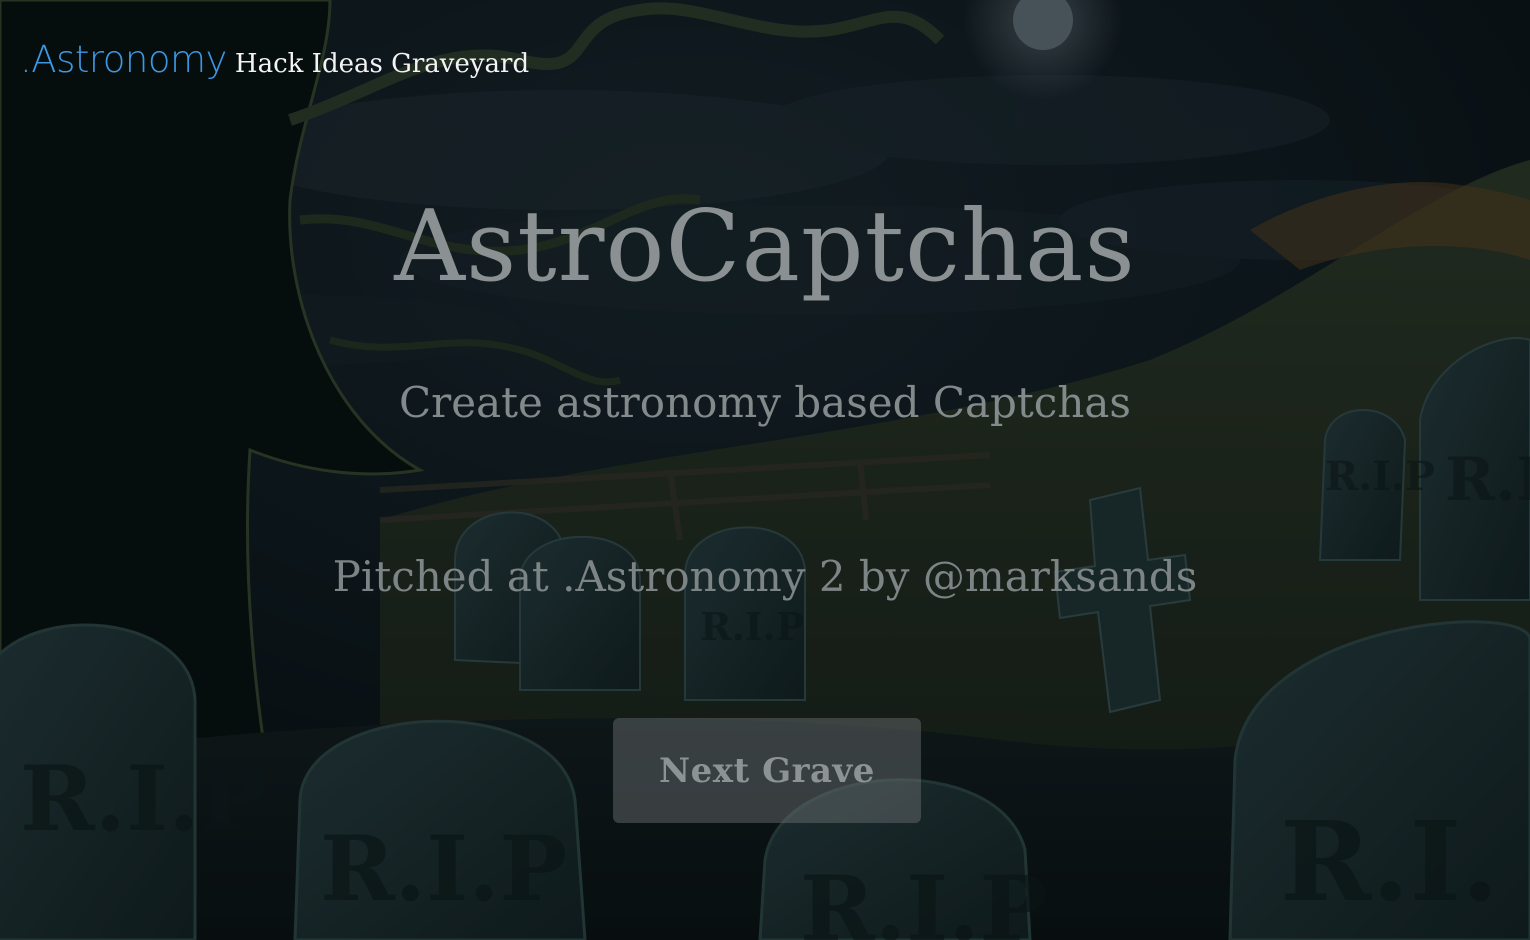  I want to click on idea-description: Create astronomy based Captchas, so click(765, 402).